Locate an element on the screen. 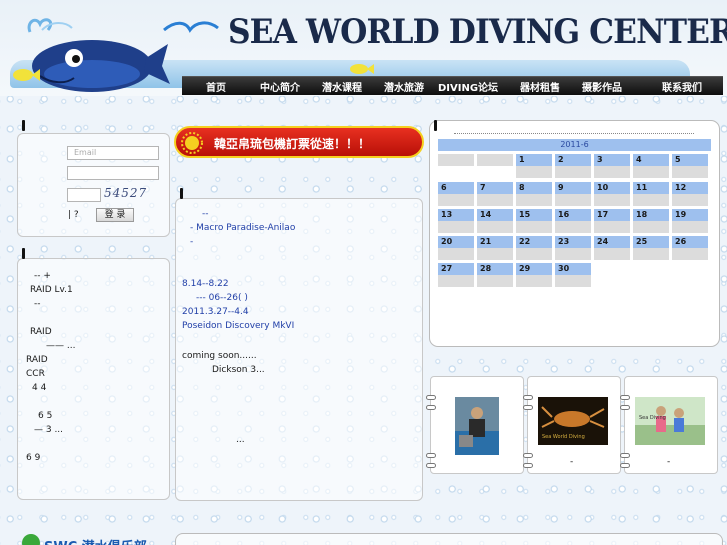  photo-card: Sea Diving - is located at coordinates (669, 425).